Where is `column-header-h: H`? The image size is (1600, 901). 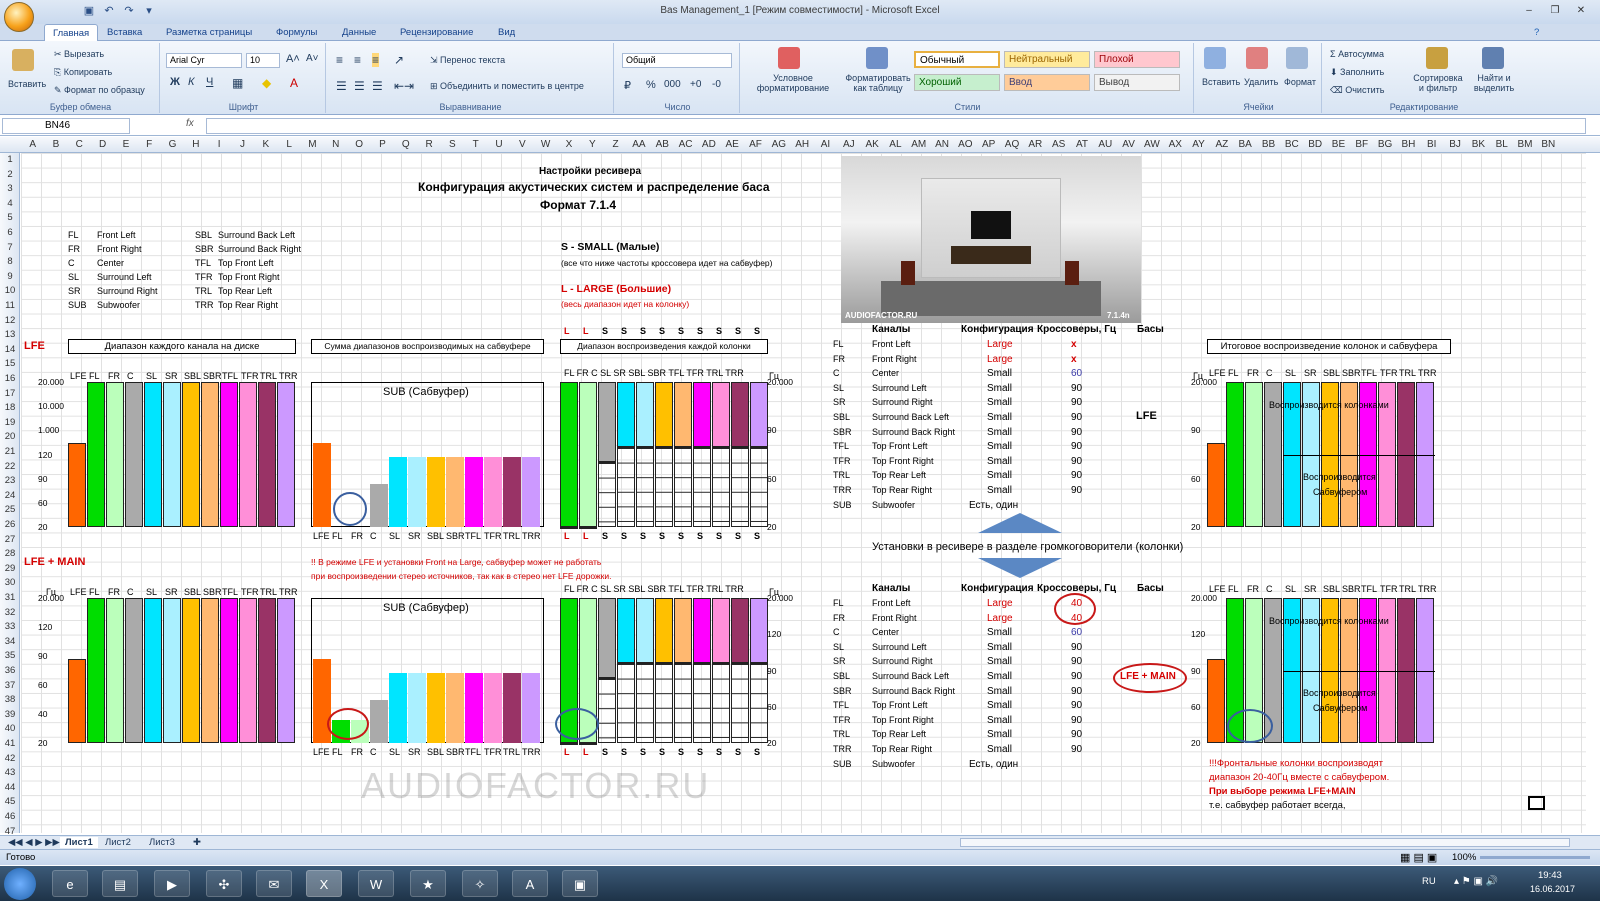 column-header-h: H is located at coordinates (195, 144).